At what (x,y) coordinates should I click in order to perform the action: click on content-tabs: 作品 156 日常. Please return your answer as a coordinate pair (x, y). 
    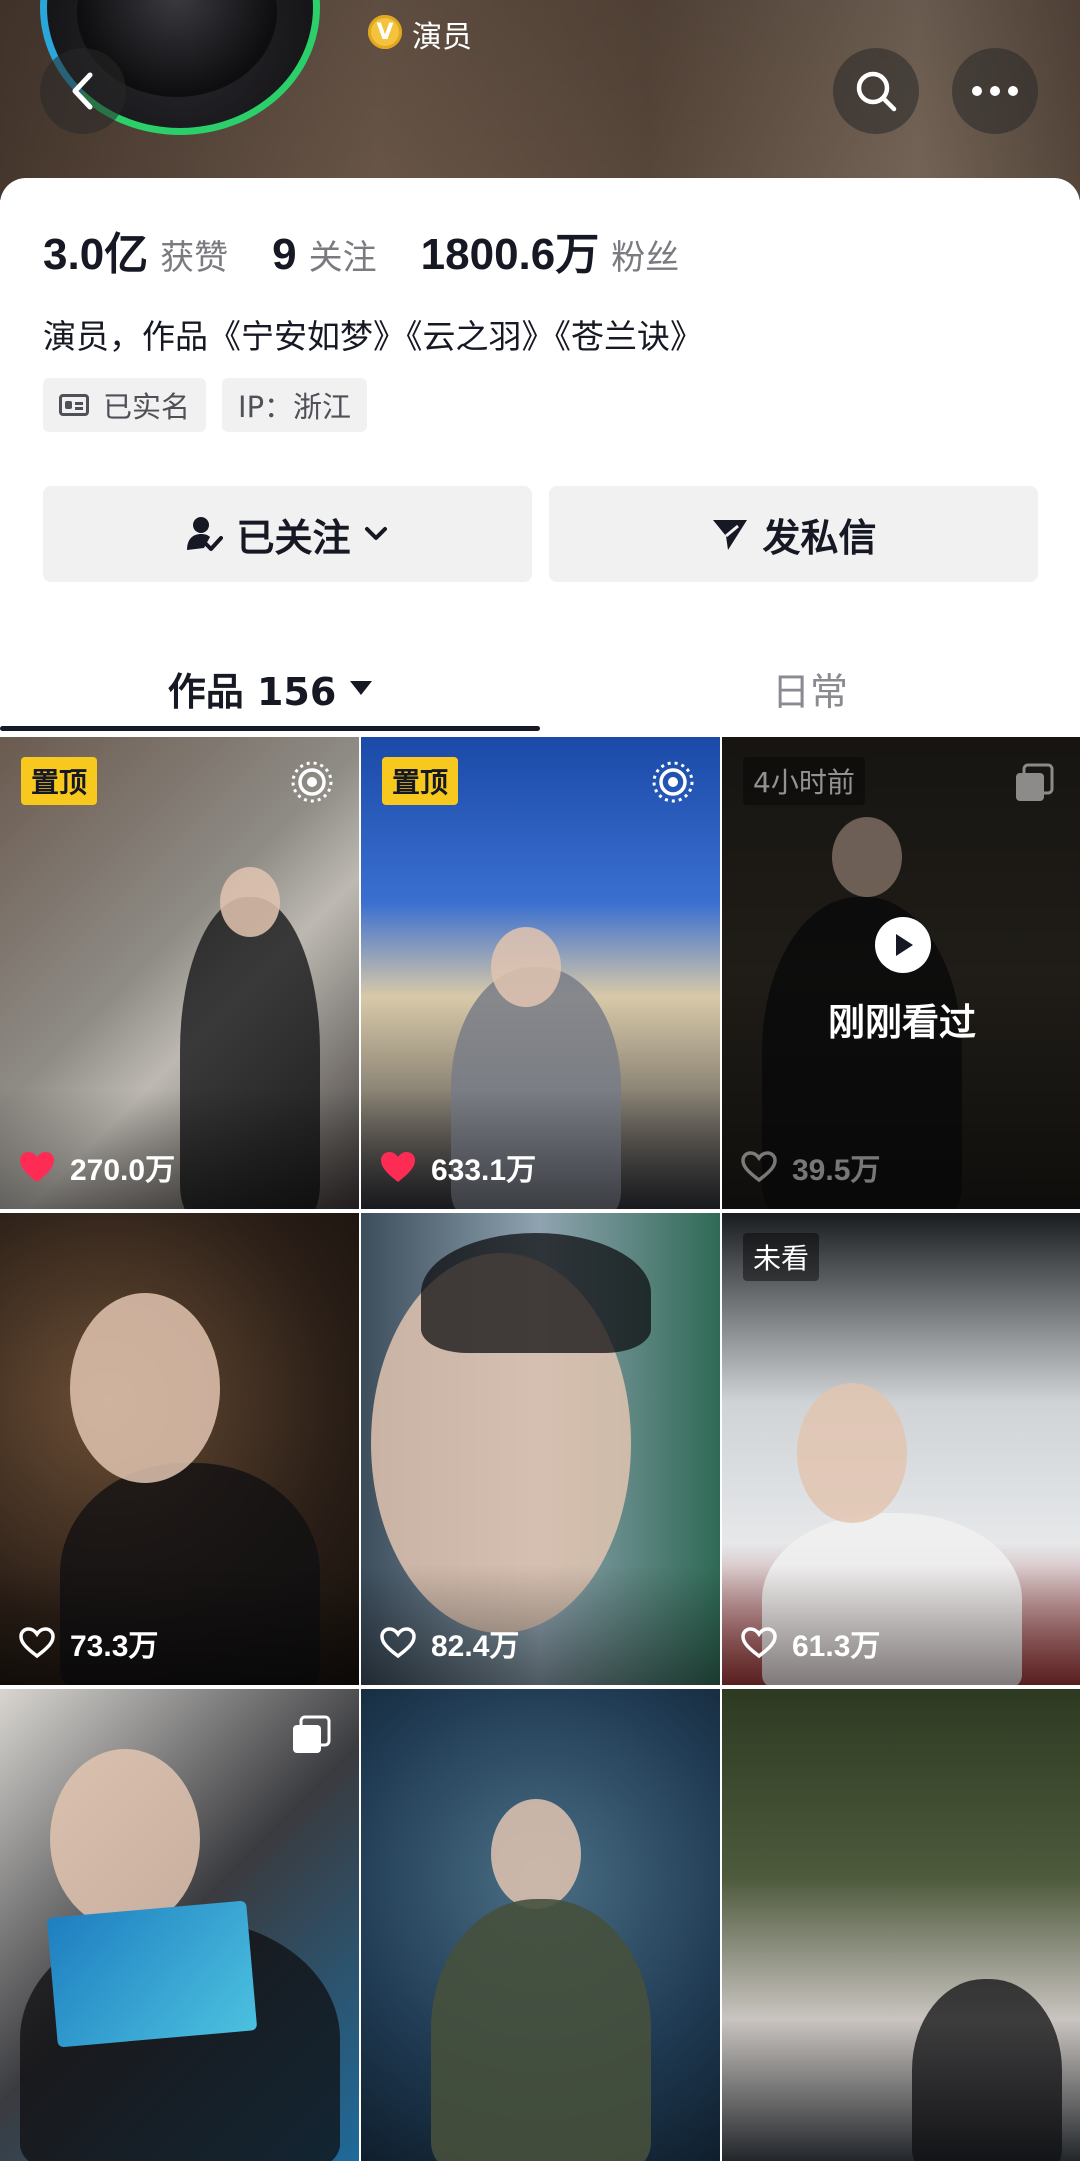
    Looking at the image, I should click on (540, 688).